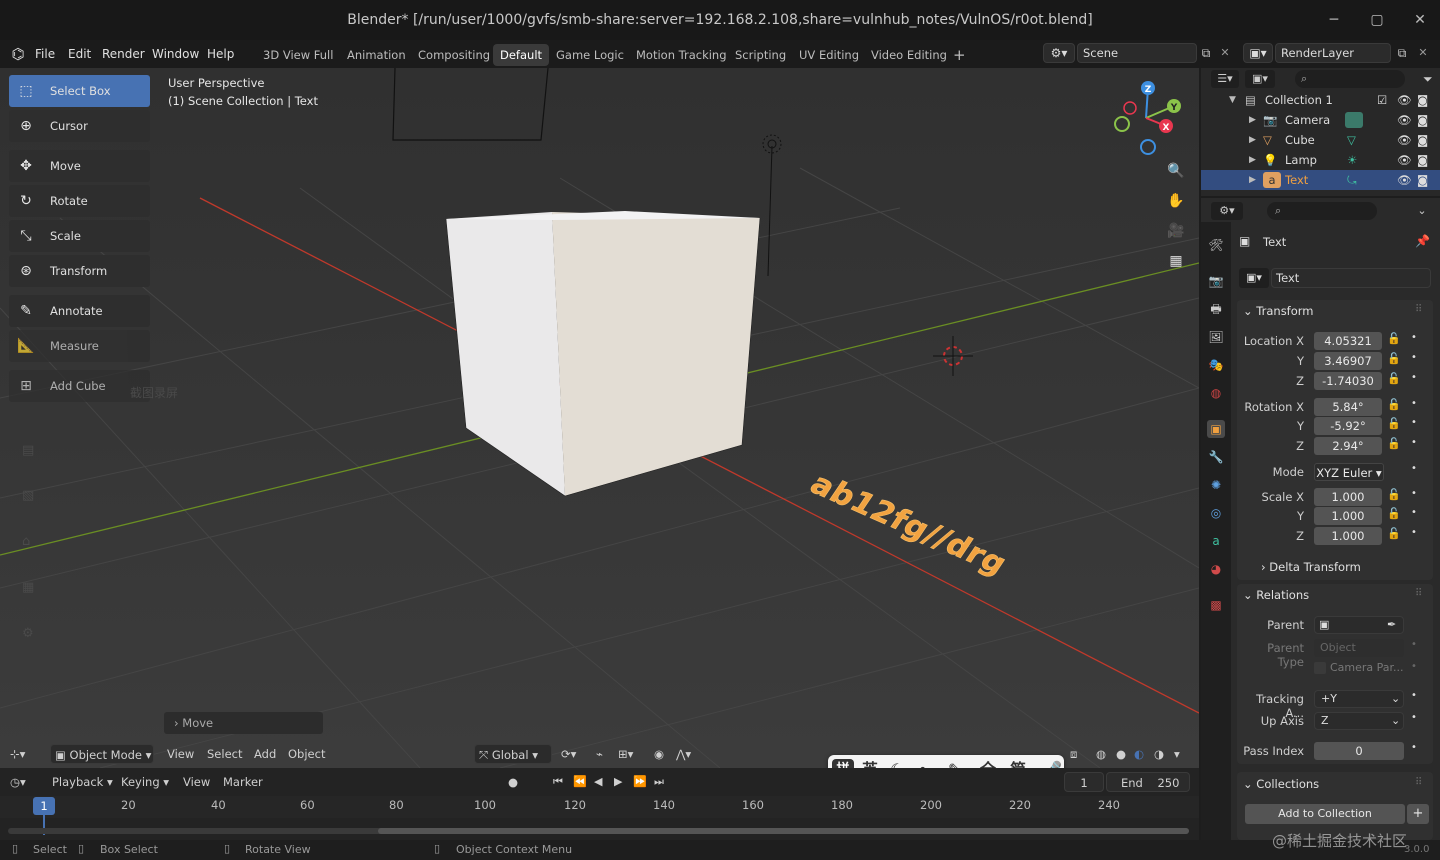 This screenshot has width=1440, height=860. Describe the element at coordinates (1059, 53) in the screenshot. I see `scene-browse-icon: ⚙▾` at that location.